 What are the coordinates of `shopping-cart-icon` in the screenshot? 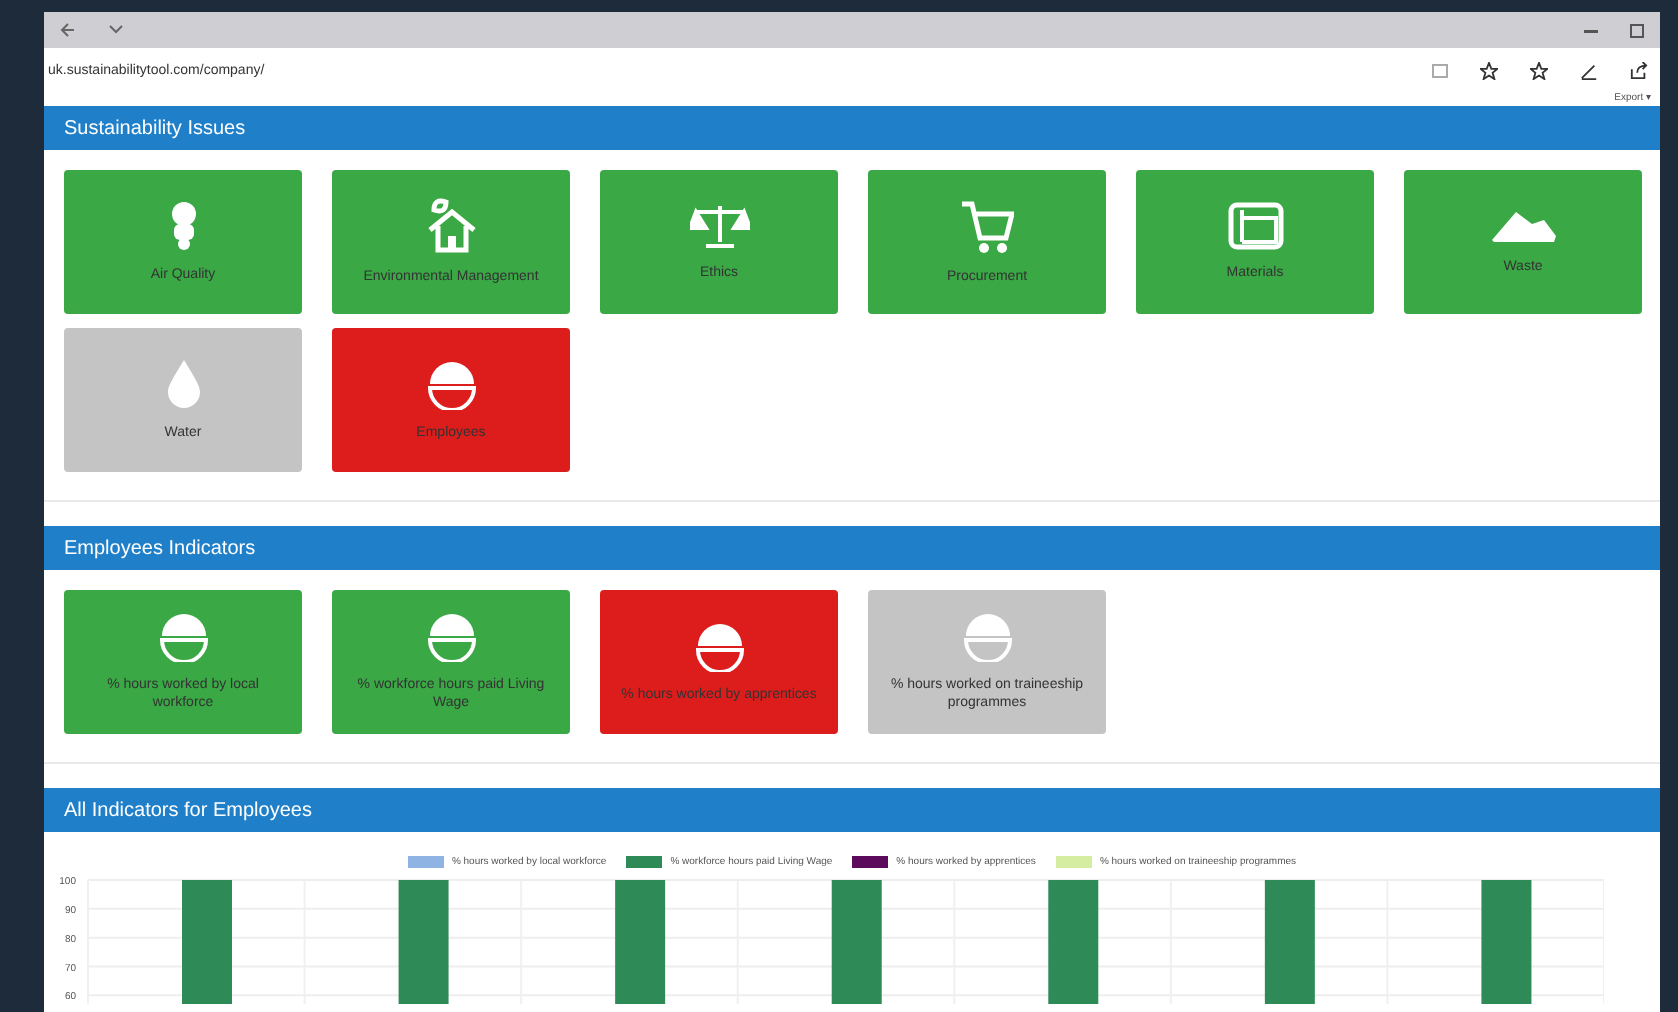 It's located at (987, 225).